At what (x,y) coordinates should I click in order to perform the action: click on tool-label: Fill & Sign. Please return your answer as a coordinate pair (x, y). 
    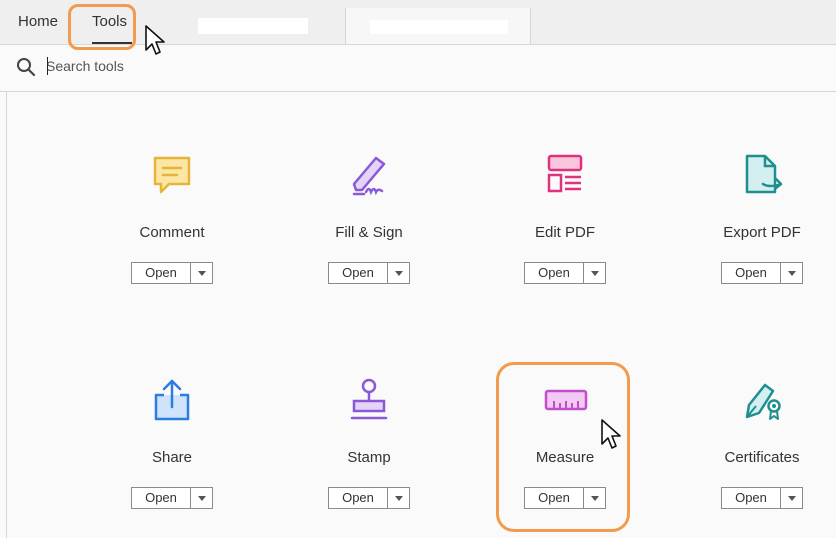
    Looking at the image, I should click on (369, 232).